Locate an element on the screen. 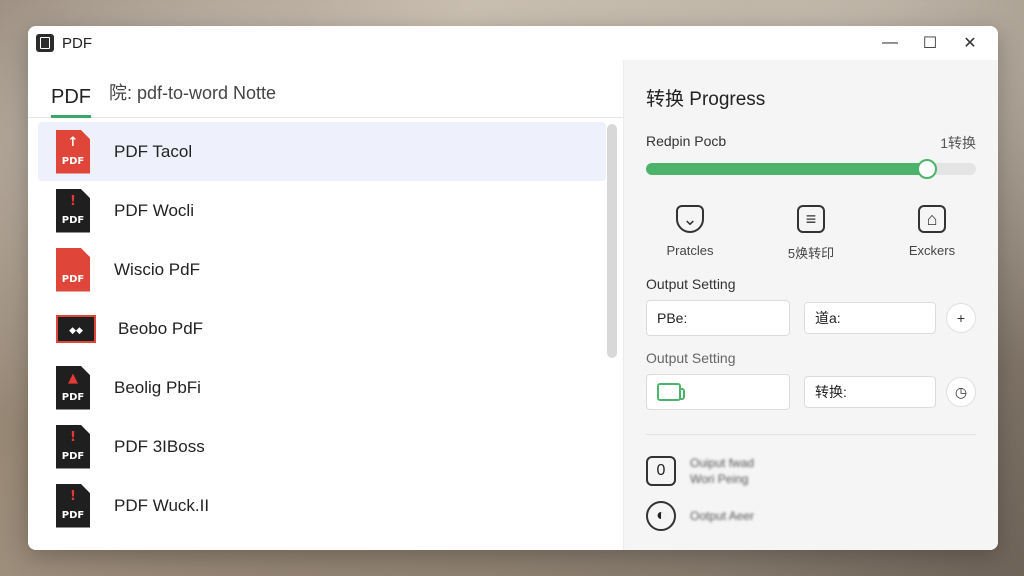 The height and width of the screenshot is (576, 1024). bottom-item-line1: Ouiput fwad is located at coordinates (722, 463).